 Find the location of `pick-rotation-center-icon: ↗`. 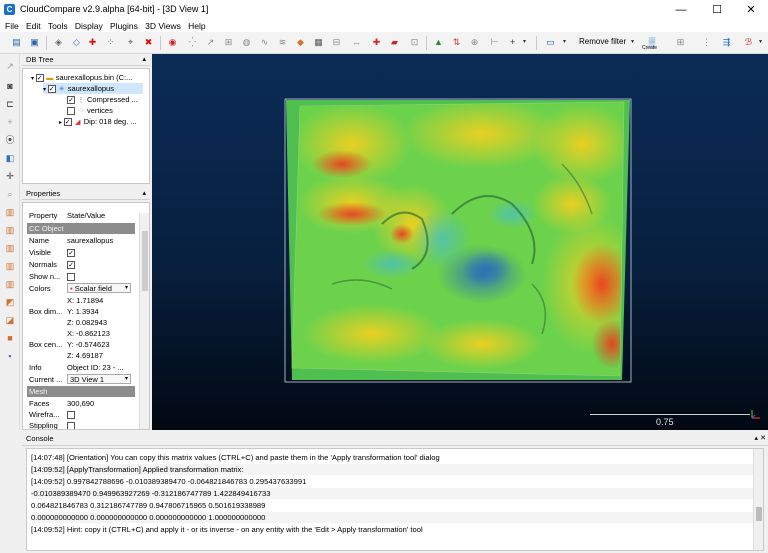

pick-rotation-center-icon: ↗ is located at coordinates (10, 66).